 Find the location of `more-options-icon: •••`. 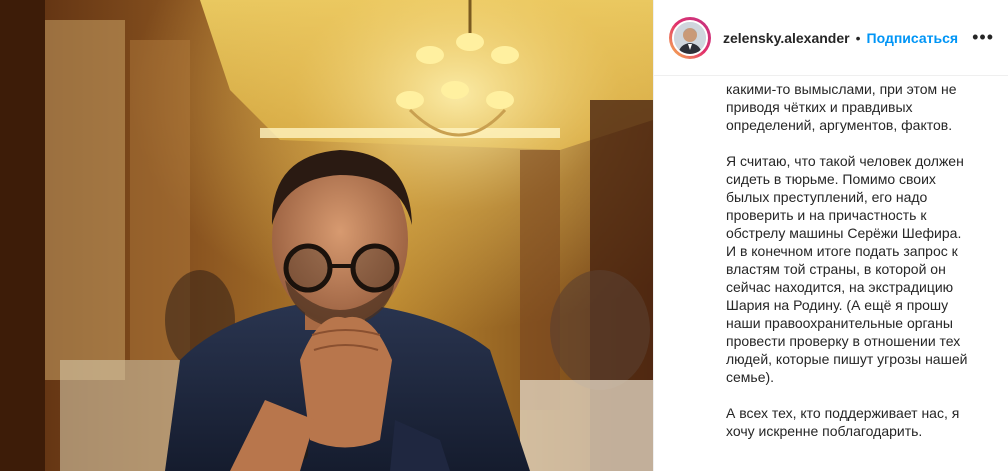

more-options-icon: ••• is located at coordinates (983, 37).